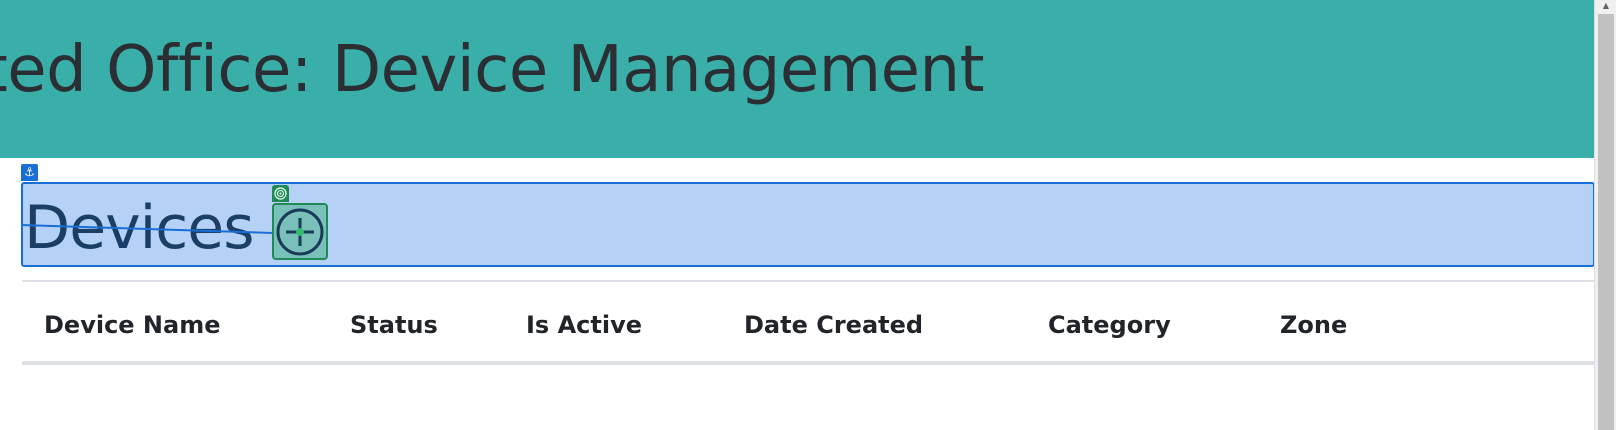  What do you see at coordinates (1109, 325) in the screenshot?
I see `column-header-category: Category` at bounding box center [1109, 325].